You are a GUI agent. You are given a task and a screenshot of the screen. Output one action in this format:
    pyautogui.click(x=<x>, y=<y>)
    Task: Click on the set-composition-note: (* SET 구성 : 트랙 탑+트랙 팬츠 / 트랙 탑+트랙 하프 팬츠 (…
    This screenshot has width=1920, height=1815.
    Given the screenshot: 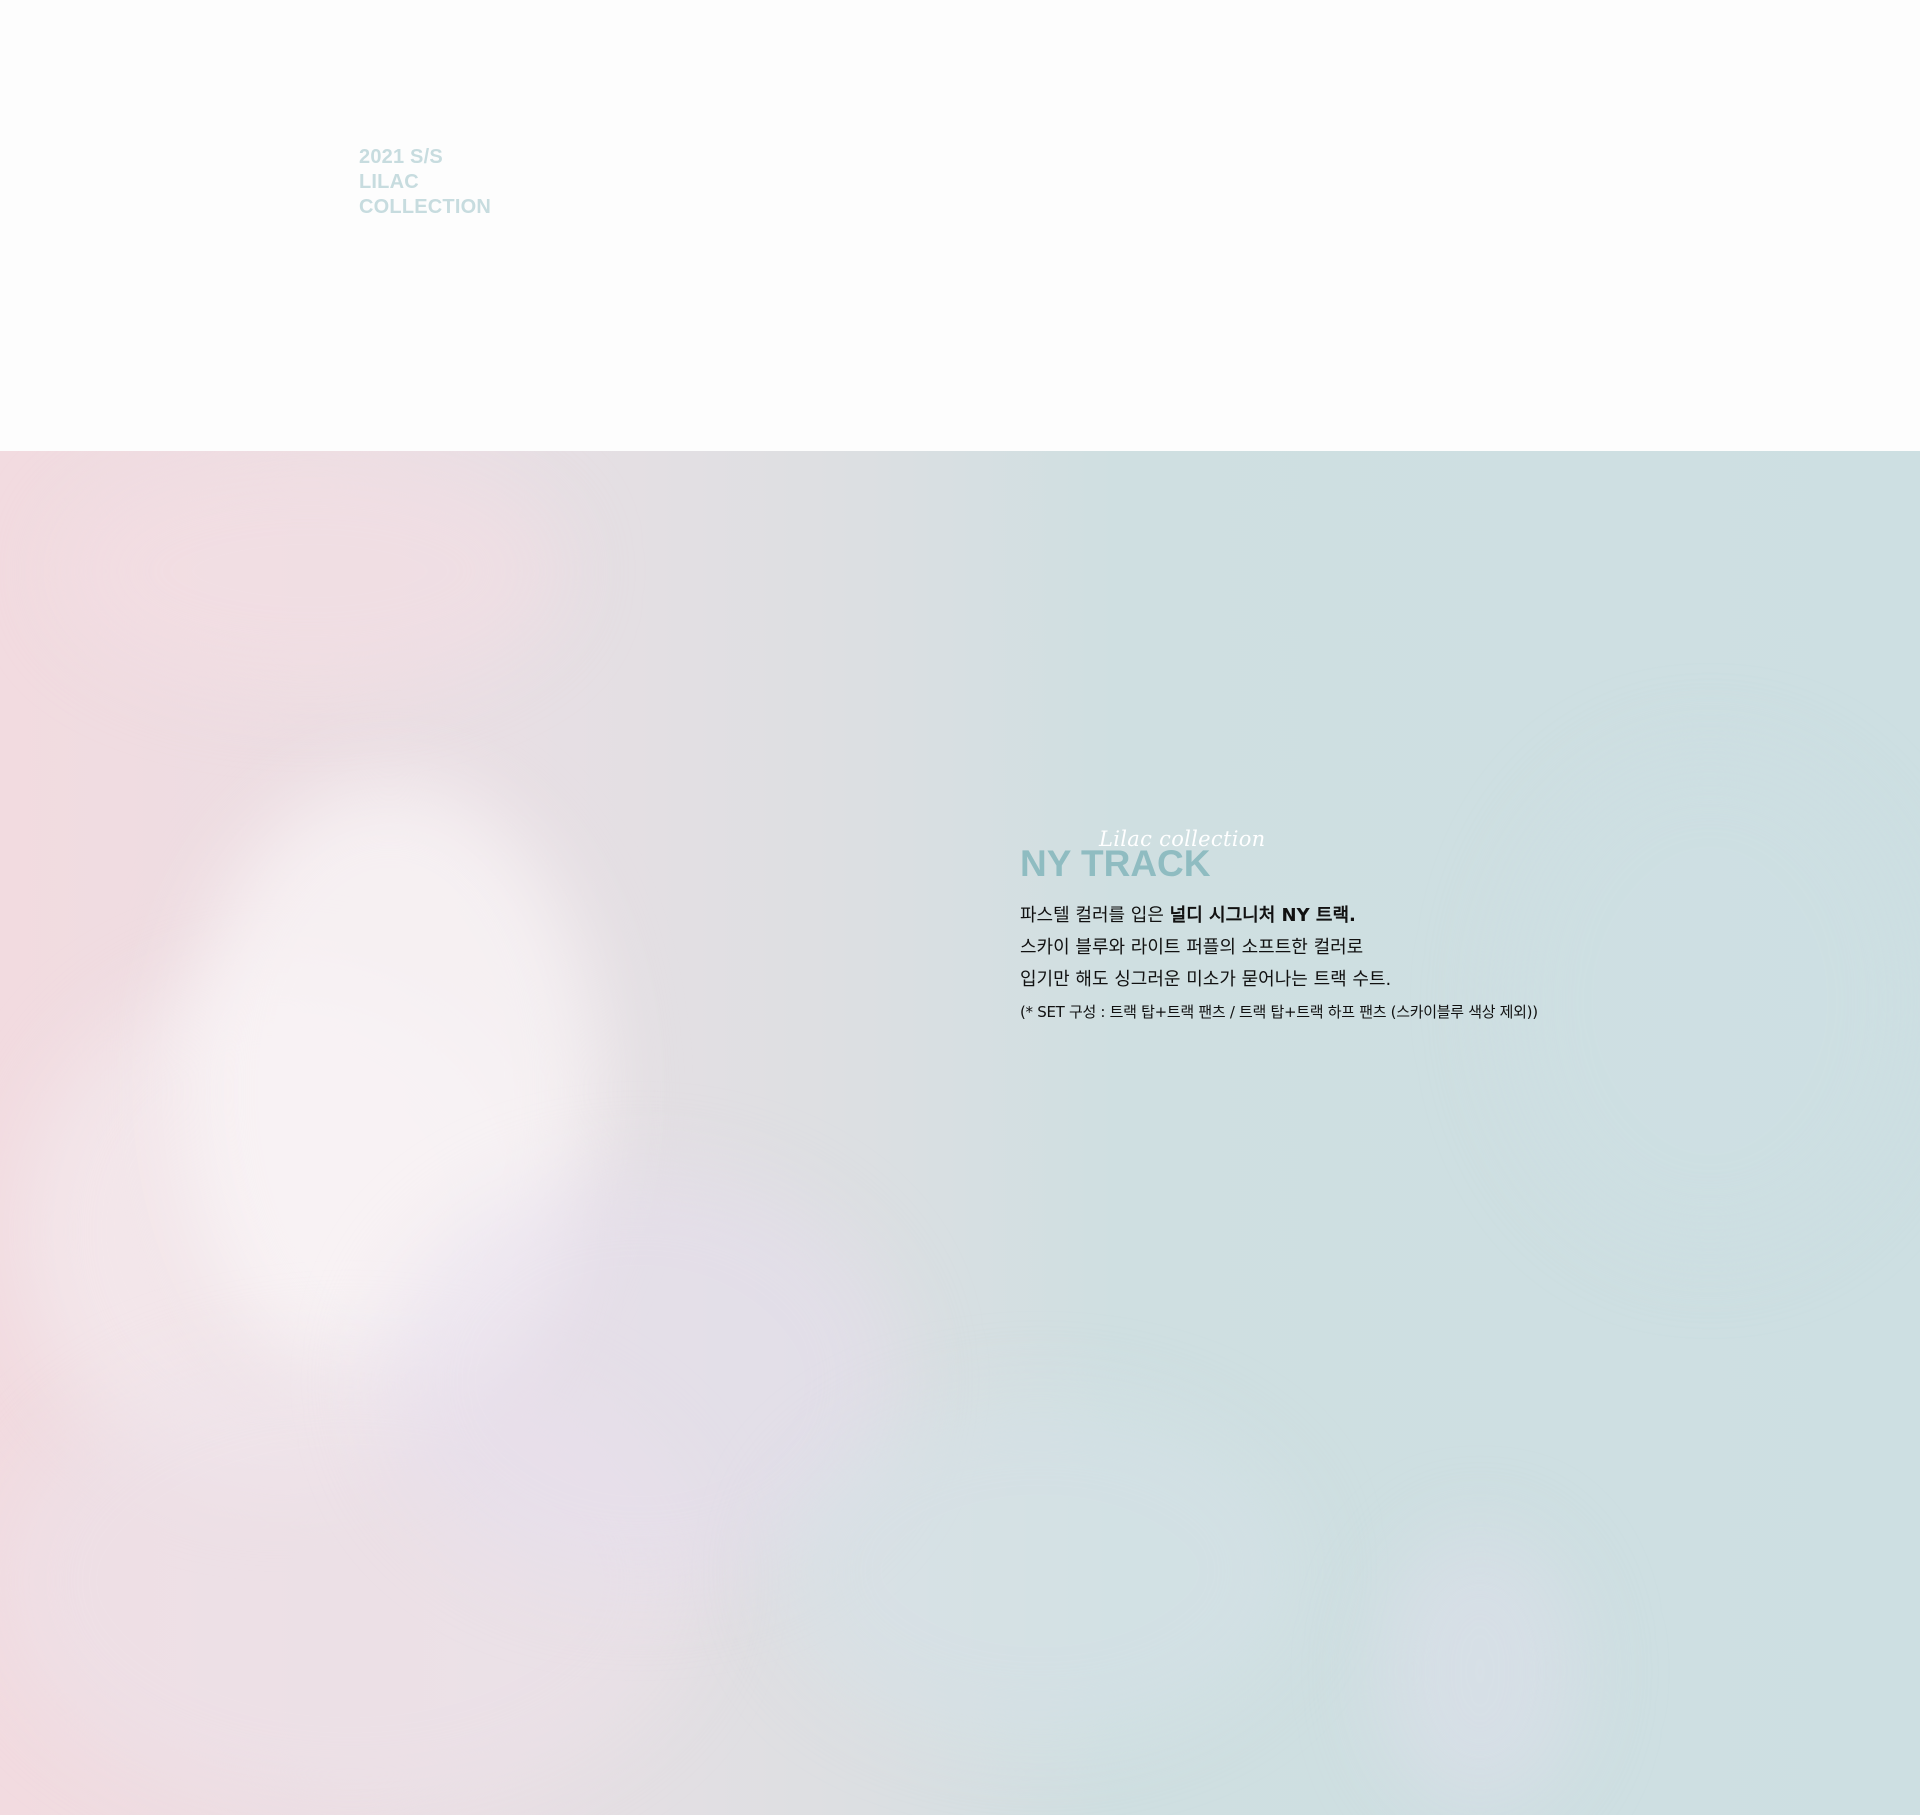 What is the action you would take?
    pyautogui.click(x=1279, y=1012)
    